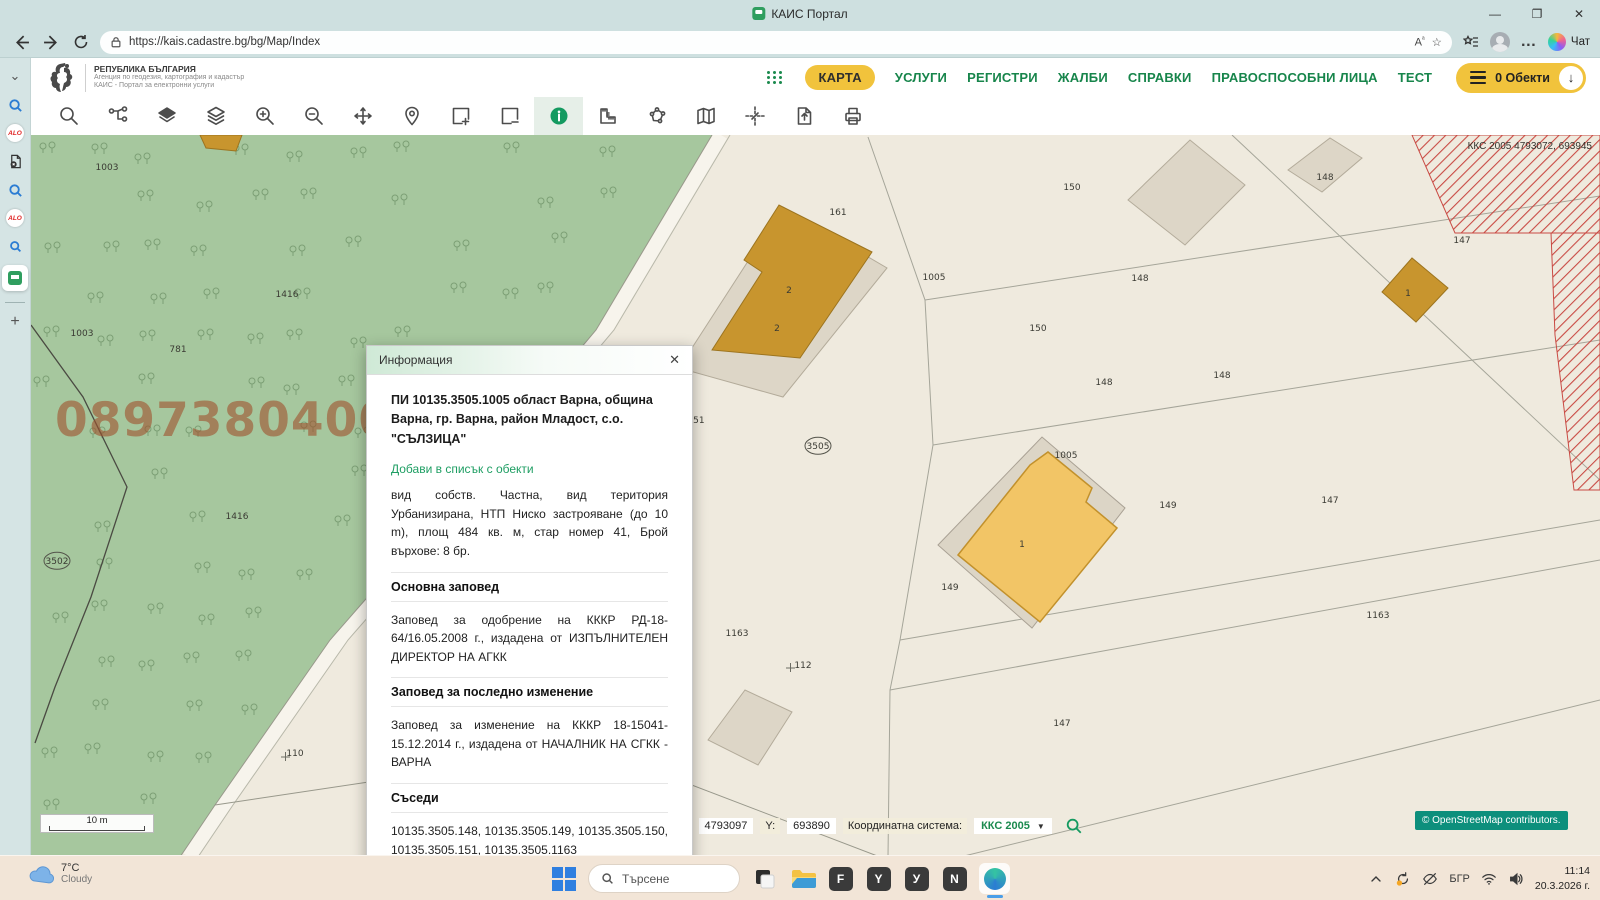 The width and height of the screenshot is (1600, 900). What do you see at coordinates (852, 116) in the screenshot?
I see `print-tool-button` at bounding box center [852, 116].